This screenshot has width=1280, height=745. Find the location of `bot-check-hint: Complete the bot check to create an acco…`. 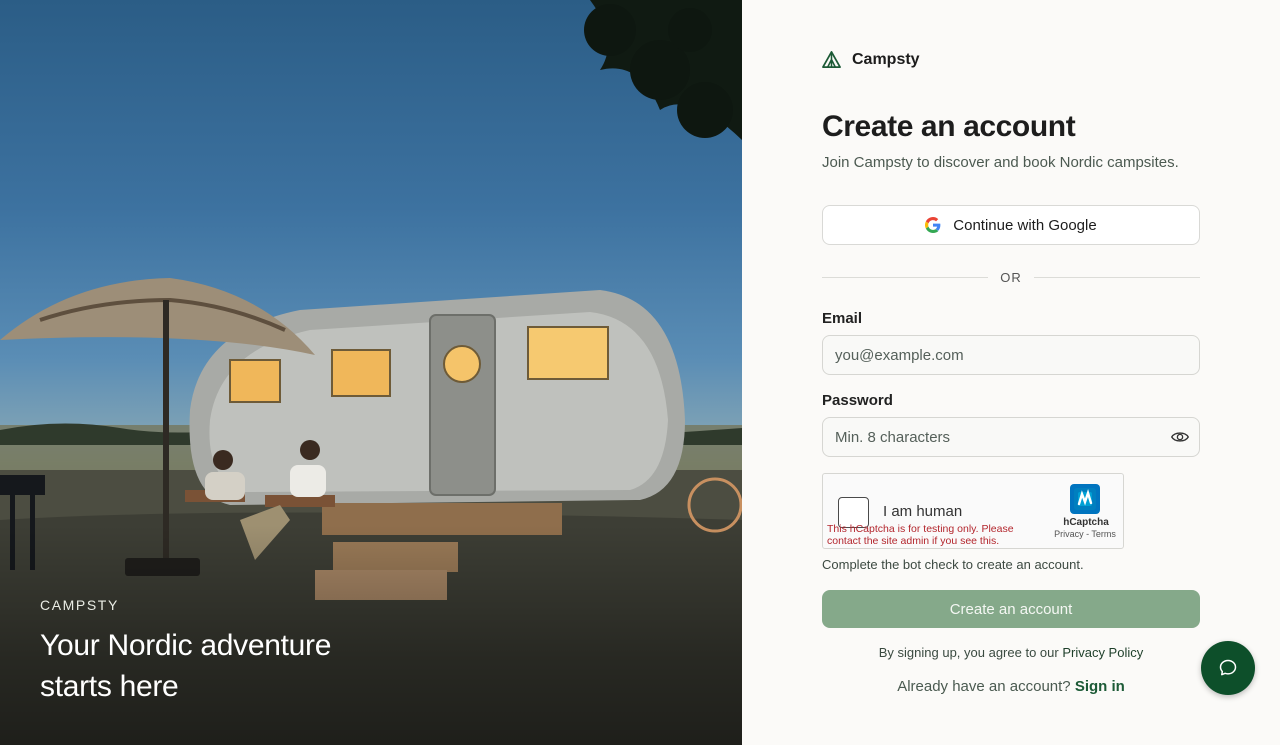

bot-check-hint: Complete the bot check to create an acco… is located at coordinates (953, 564).